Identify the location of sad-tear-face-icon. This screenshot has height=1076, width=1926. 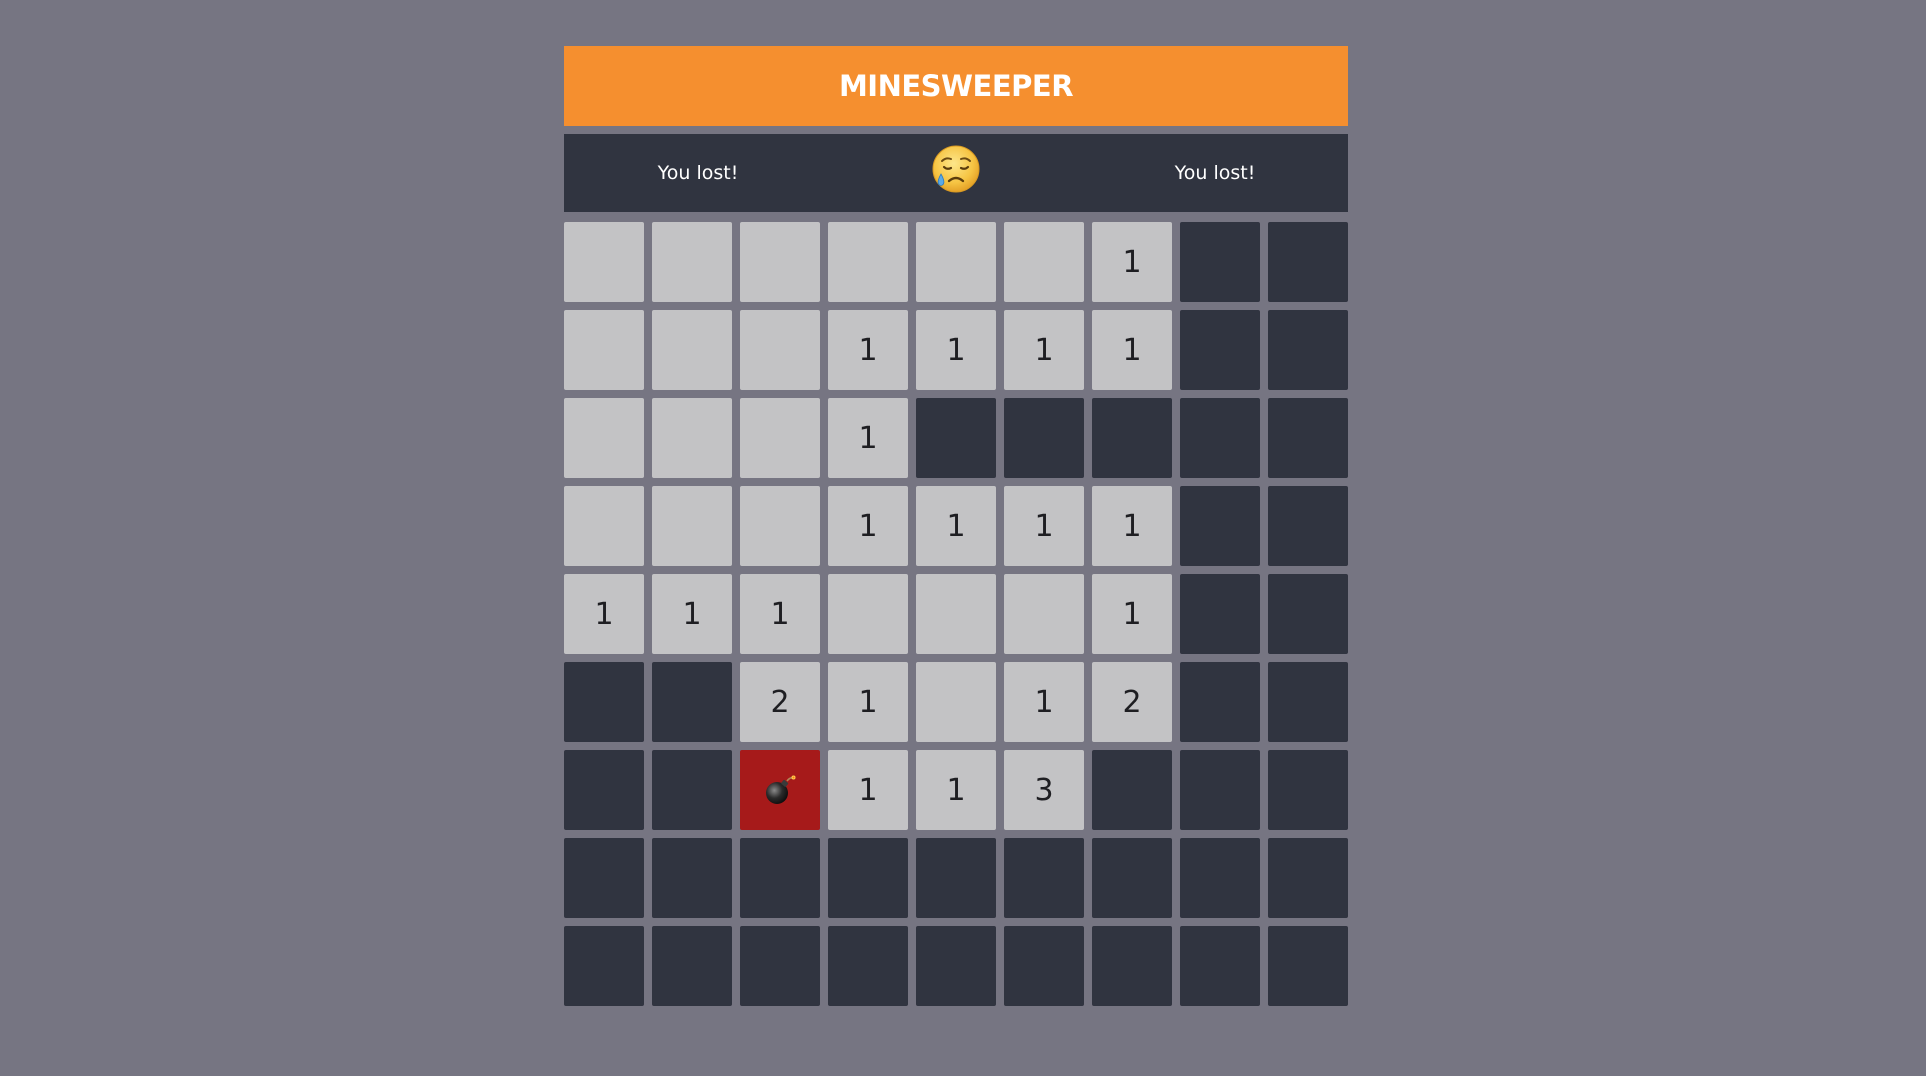
(956, 169).